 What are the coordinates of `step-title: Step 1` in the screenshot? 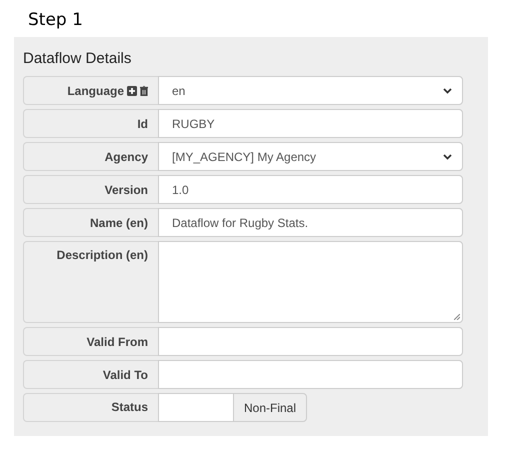 It's located at (55, 20).